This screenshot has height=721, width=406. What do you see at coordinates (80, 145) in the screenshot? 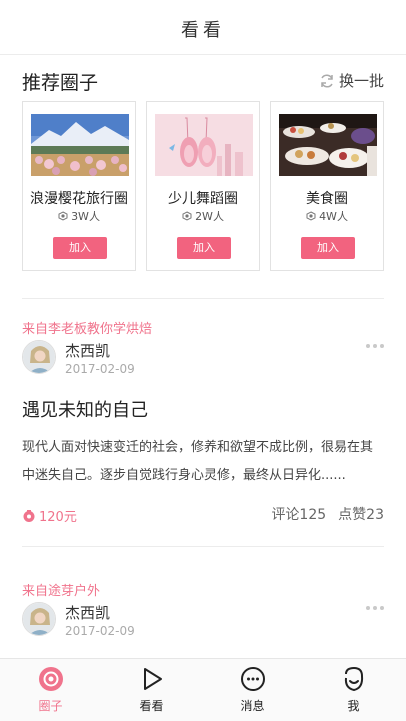
I see `mountain-blossom-photo` at bounding box center [80, 145].